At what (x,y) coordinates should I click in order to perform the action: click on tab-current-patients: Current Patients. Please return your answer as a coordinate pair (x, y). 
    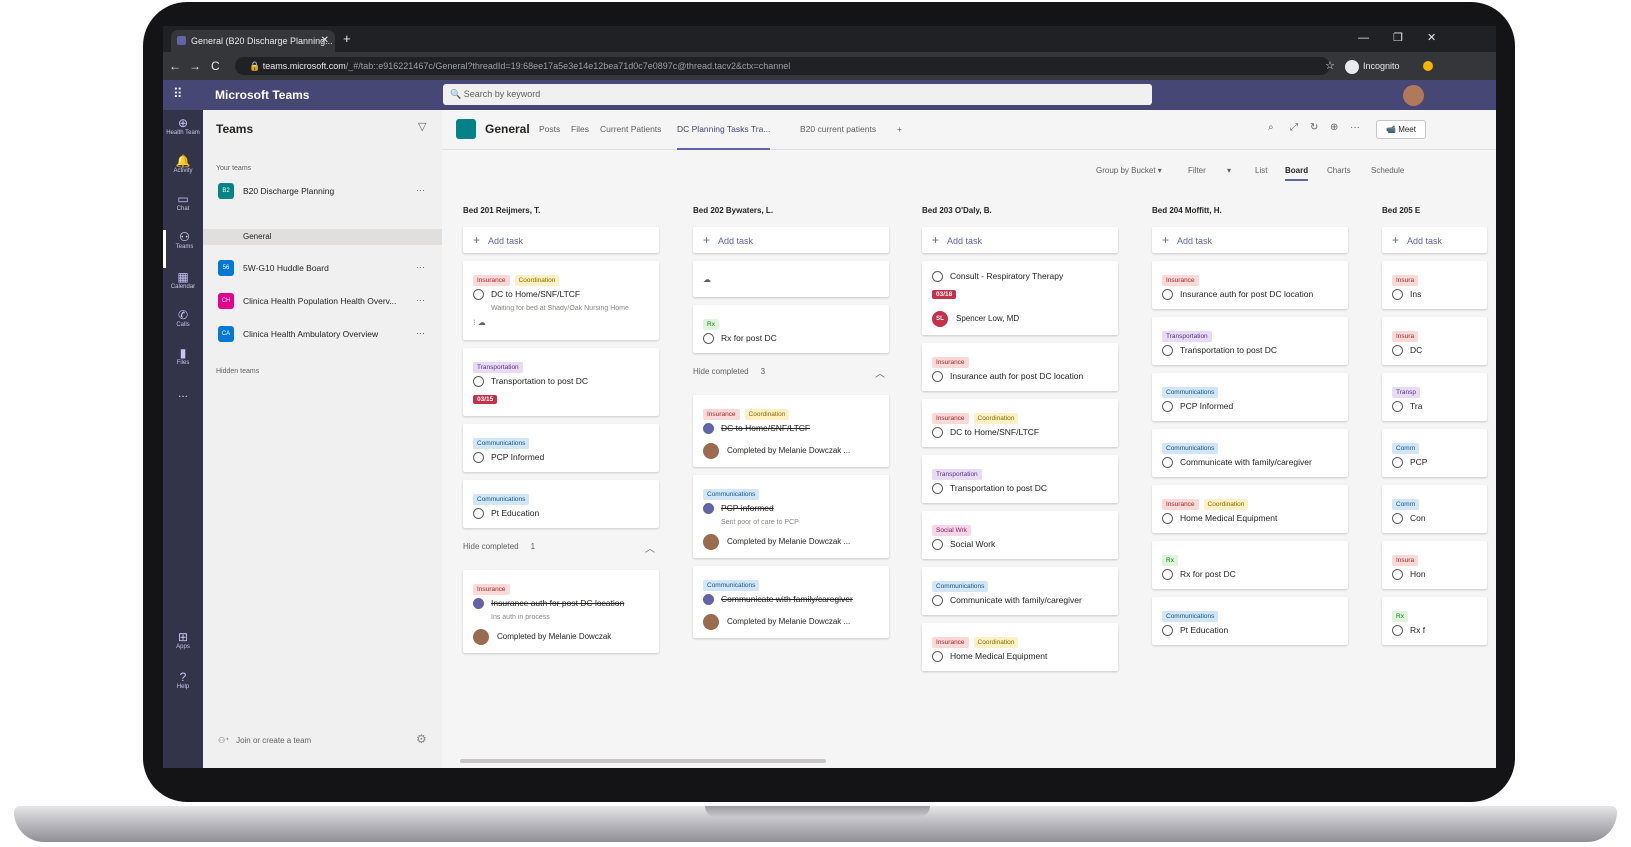
    Looking at the image, I should click on (630, 129).